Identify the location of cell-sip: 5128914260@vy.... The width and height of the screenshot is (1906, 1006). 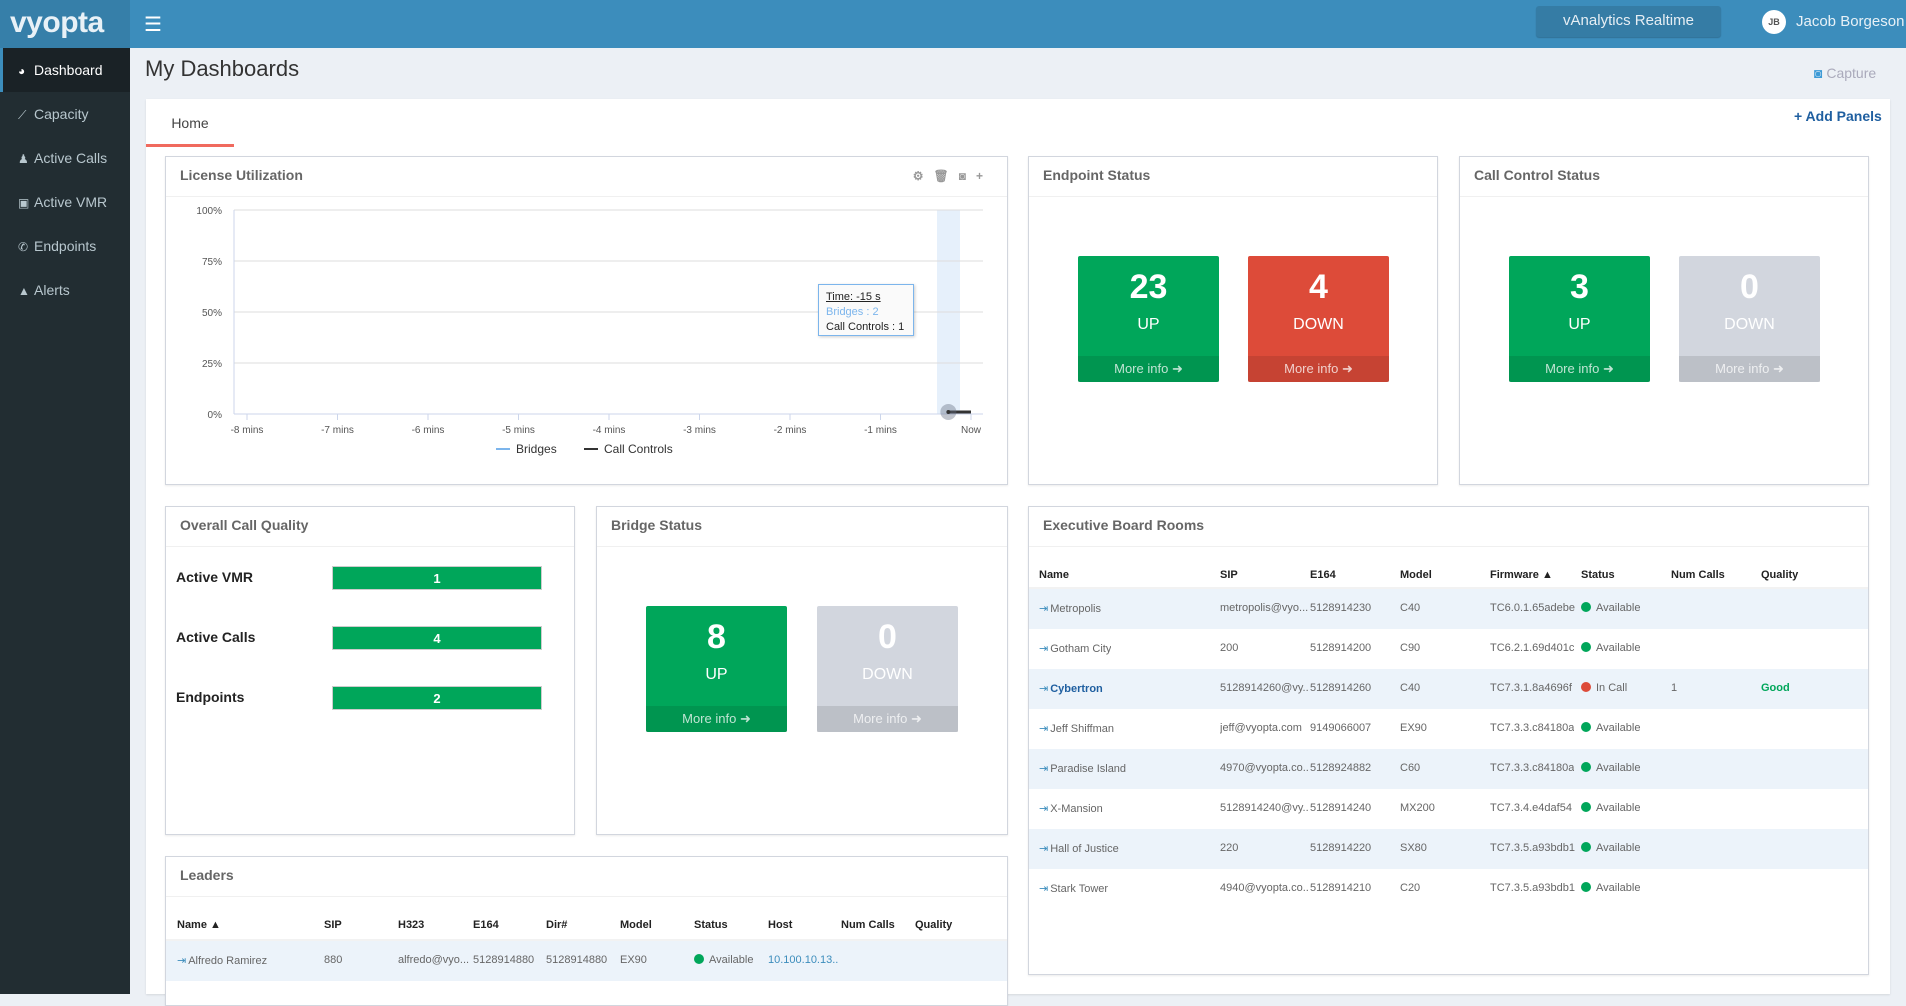
(1264, 688).